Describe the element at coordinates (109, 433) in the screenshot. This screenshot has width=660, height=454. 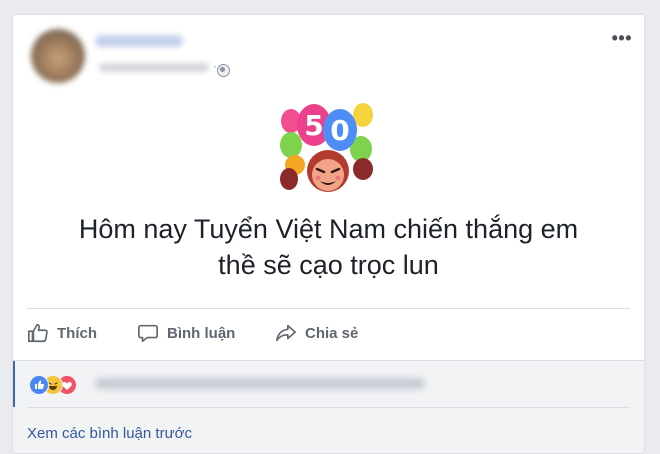
I see `view-previous-comments-link: Xem các bình luận trước` at that location.